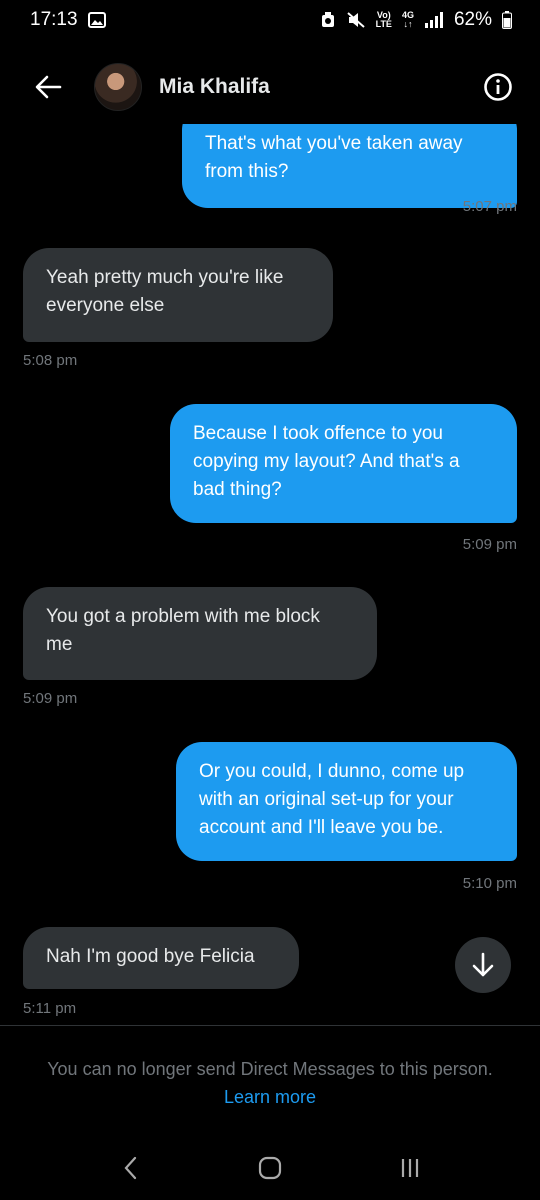  Describe the element at coordinates (407, 15) in the screenshot. I see `signal-type-label: 4G` at that location.